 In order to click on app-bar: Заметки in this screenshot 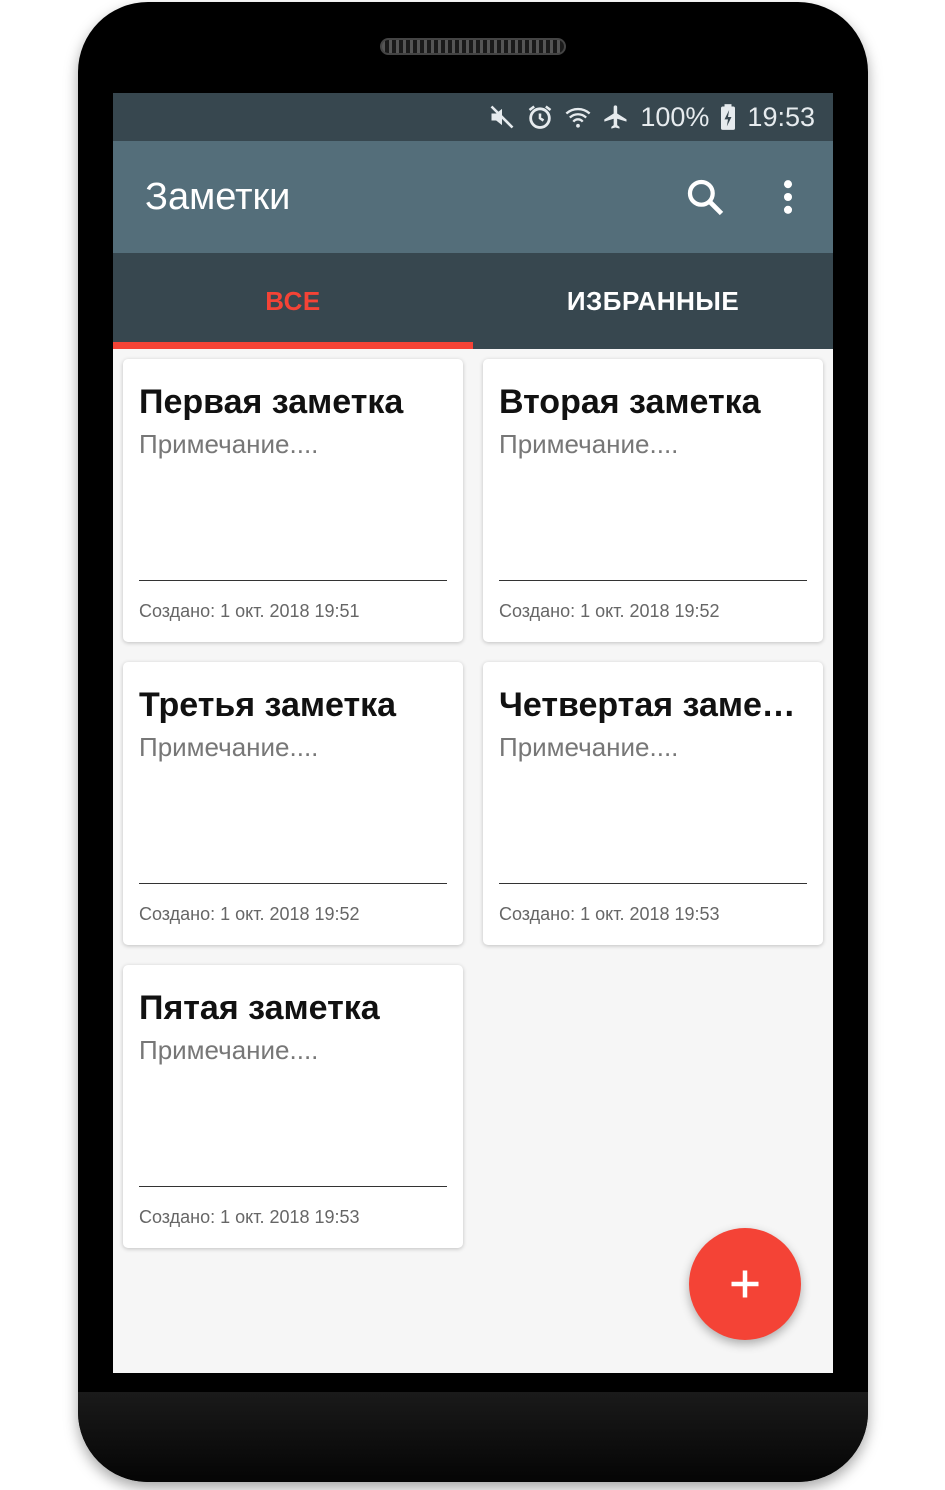, I will do `click(473, 197)`.